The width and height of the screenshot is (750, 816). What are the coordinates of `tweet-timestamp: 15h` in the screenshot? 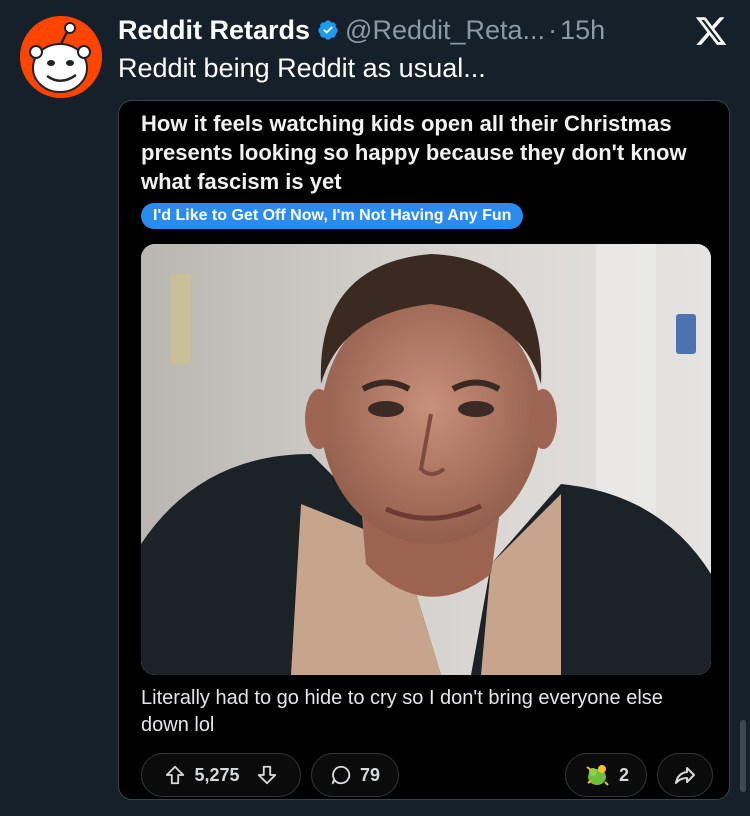 It's located at (582, 30).